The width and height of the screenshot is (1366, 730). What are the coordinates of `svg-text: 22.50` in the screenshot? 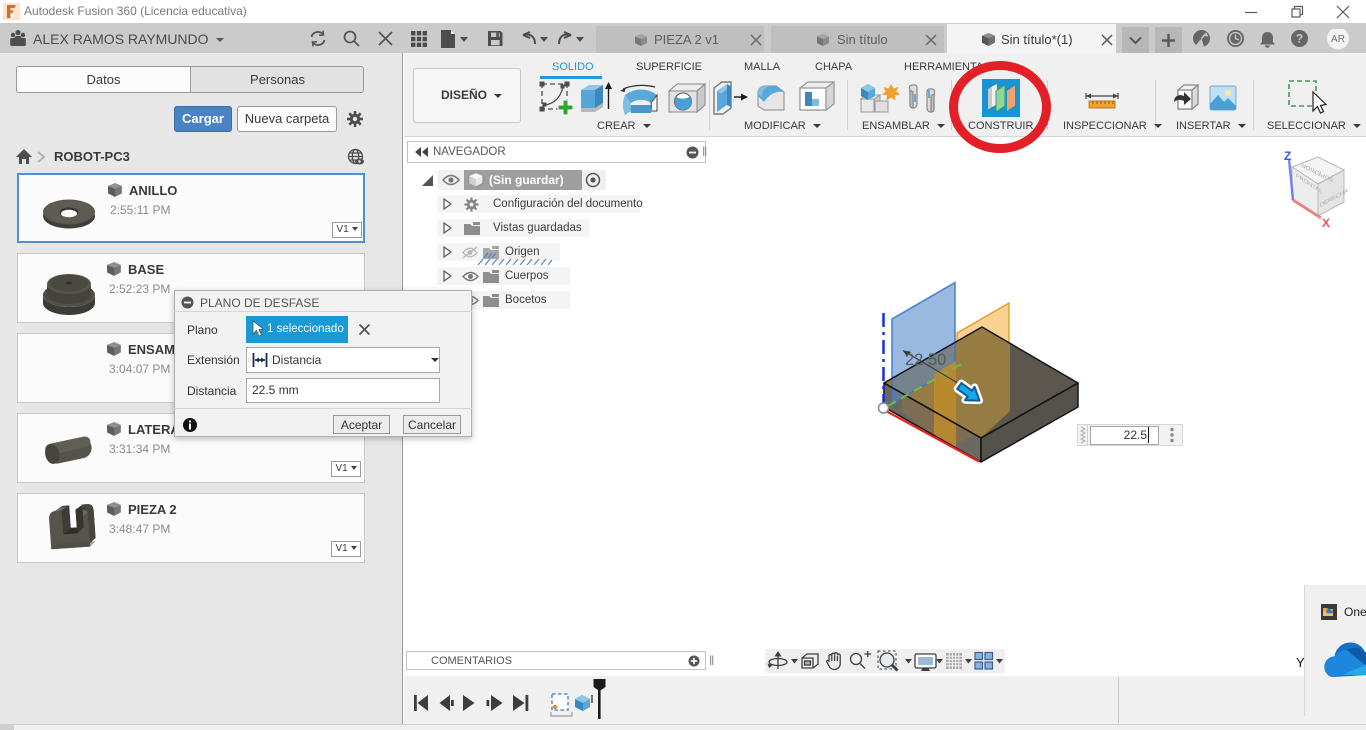 It's located at (925, 360).